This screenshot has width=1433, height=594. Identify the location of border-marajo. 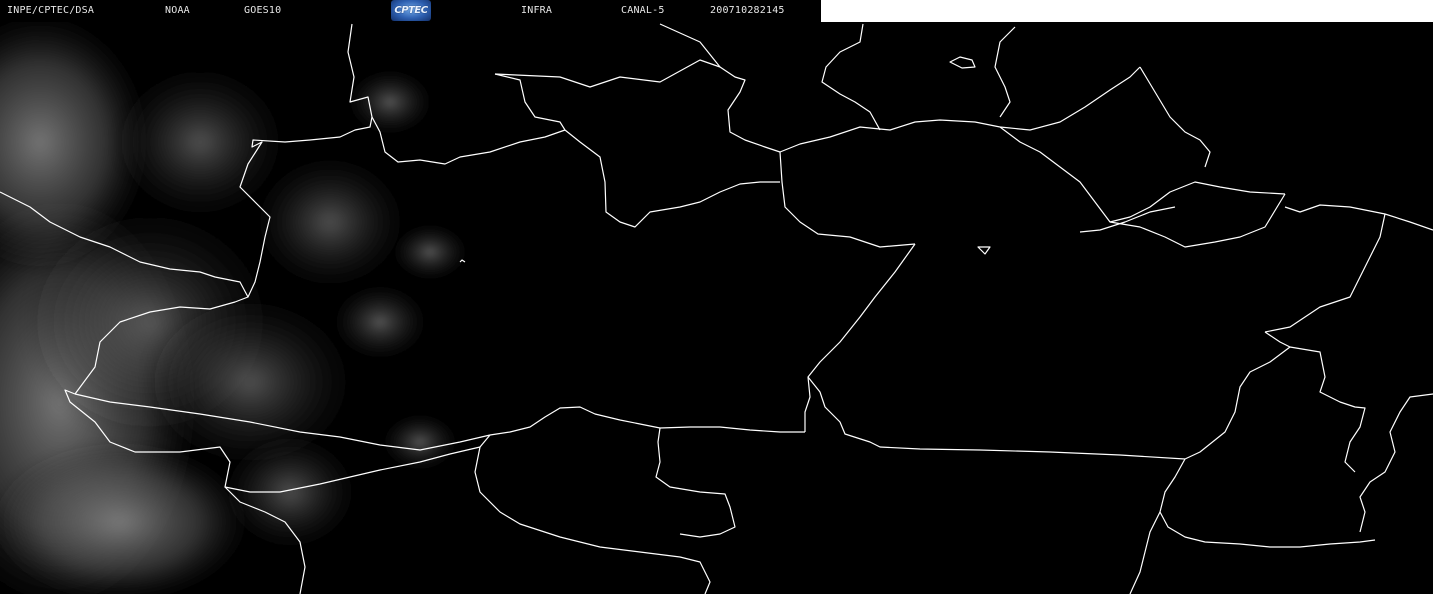
(1197, 220).